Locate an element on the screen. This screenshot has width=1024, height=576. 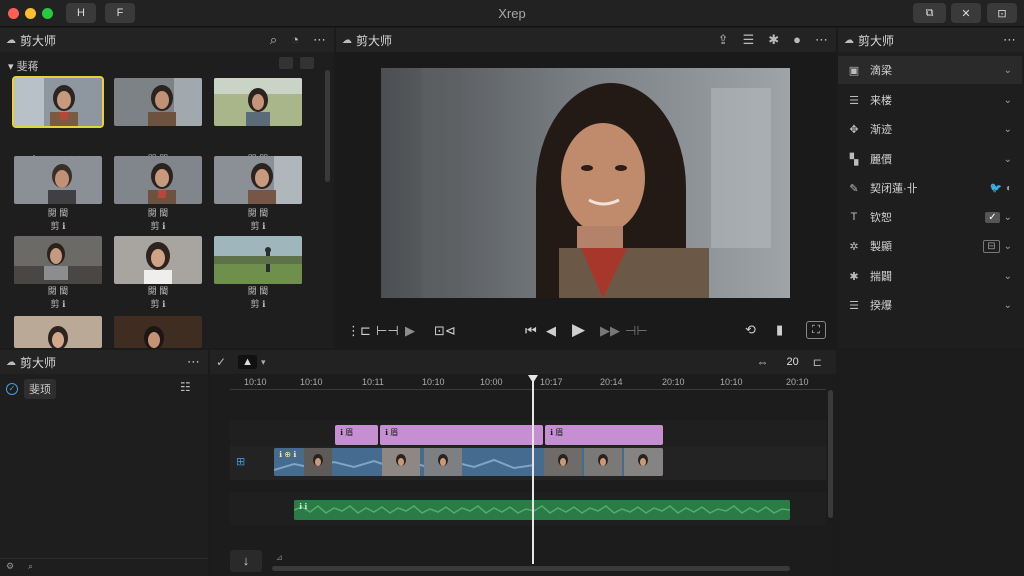
window-icon-button: ⧉ is located at coordinates (929, 13).